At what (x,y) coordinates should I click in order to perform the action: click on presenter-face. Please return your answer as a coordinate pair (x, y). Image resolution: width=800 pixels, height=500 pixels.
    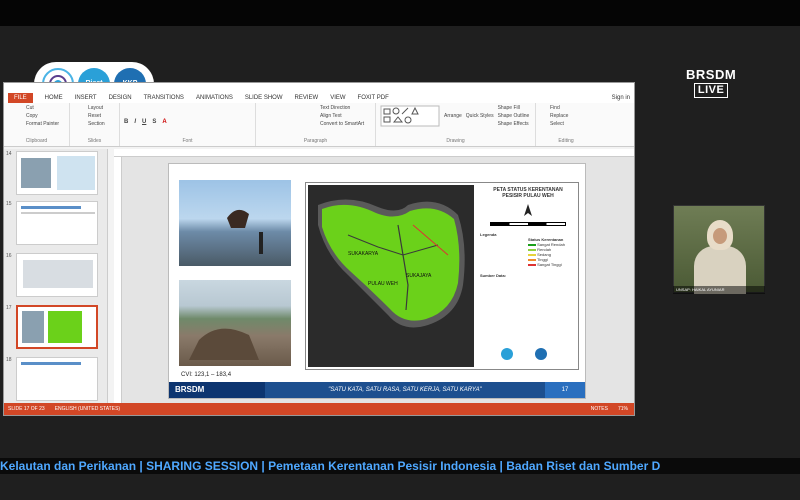
    Looking at the image, I should click on (720, 236).